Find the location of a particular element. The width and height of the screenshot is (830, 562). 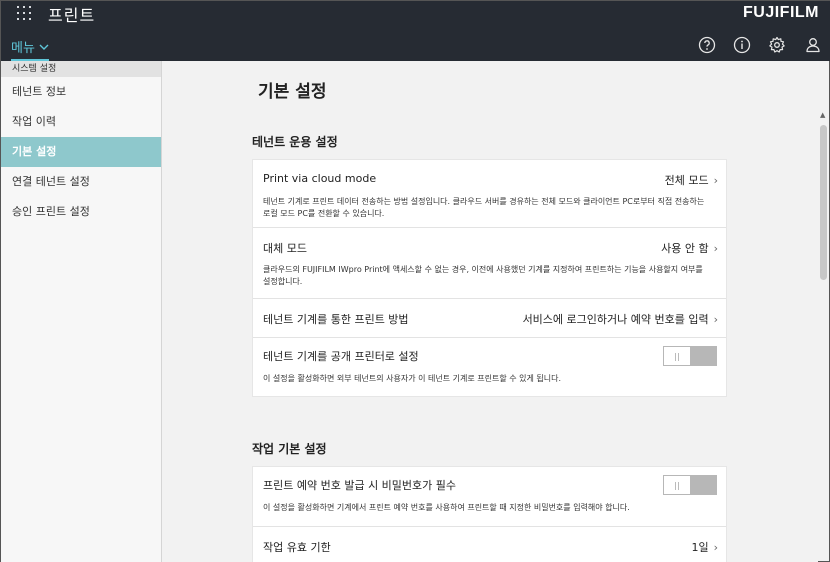

setting-label: Print via cloud mode is located at coordinates (320, 178).